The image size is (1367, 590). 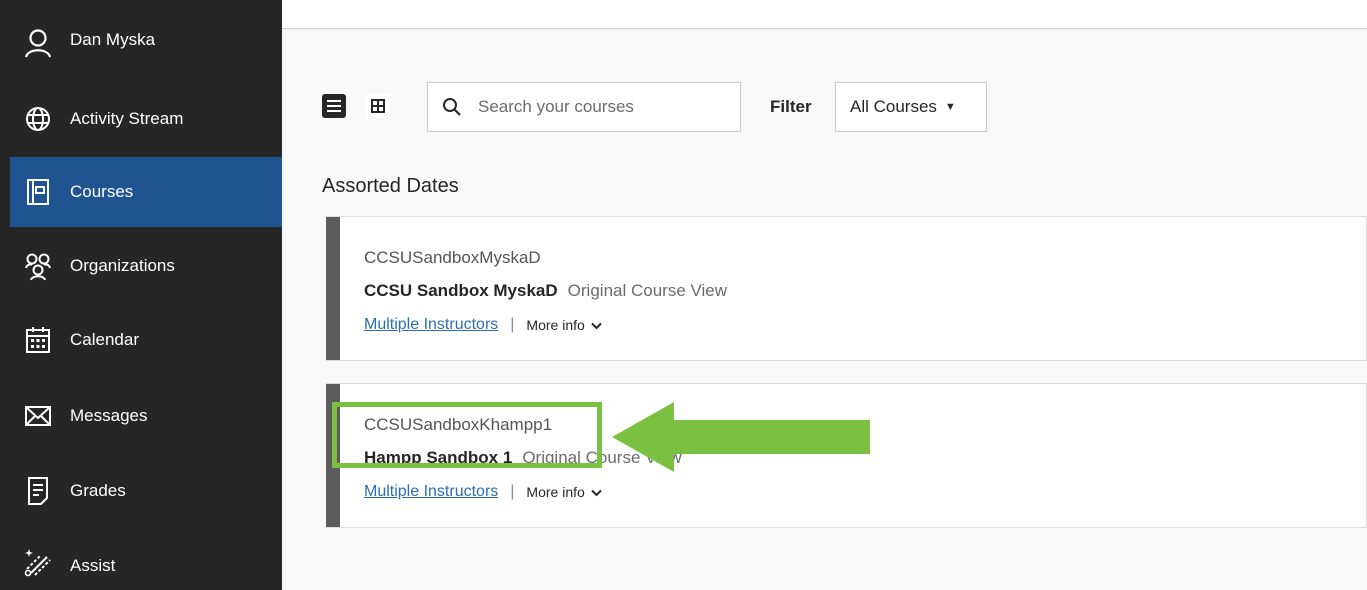 I want to click on sidebar-item-label: Organizations, so click(x=122, y=265).